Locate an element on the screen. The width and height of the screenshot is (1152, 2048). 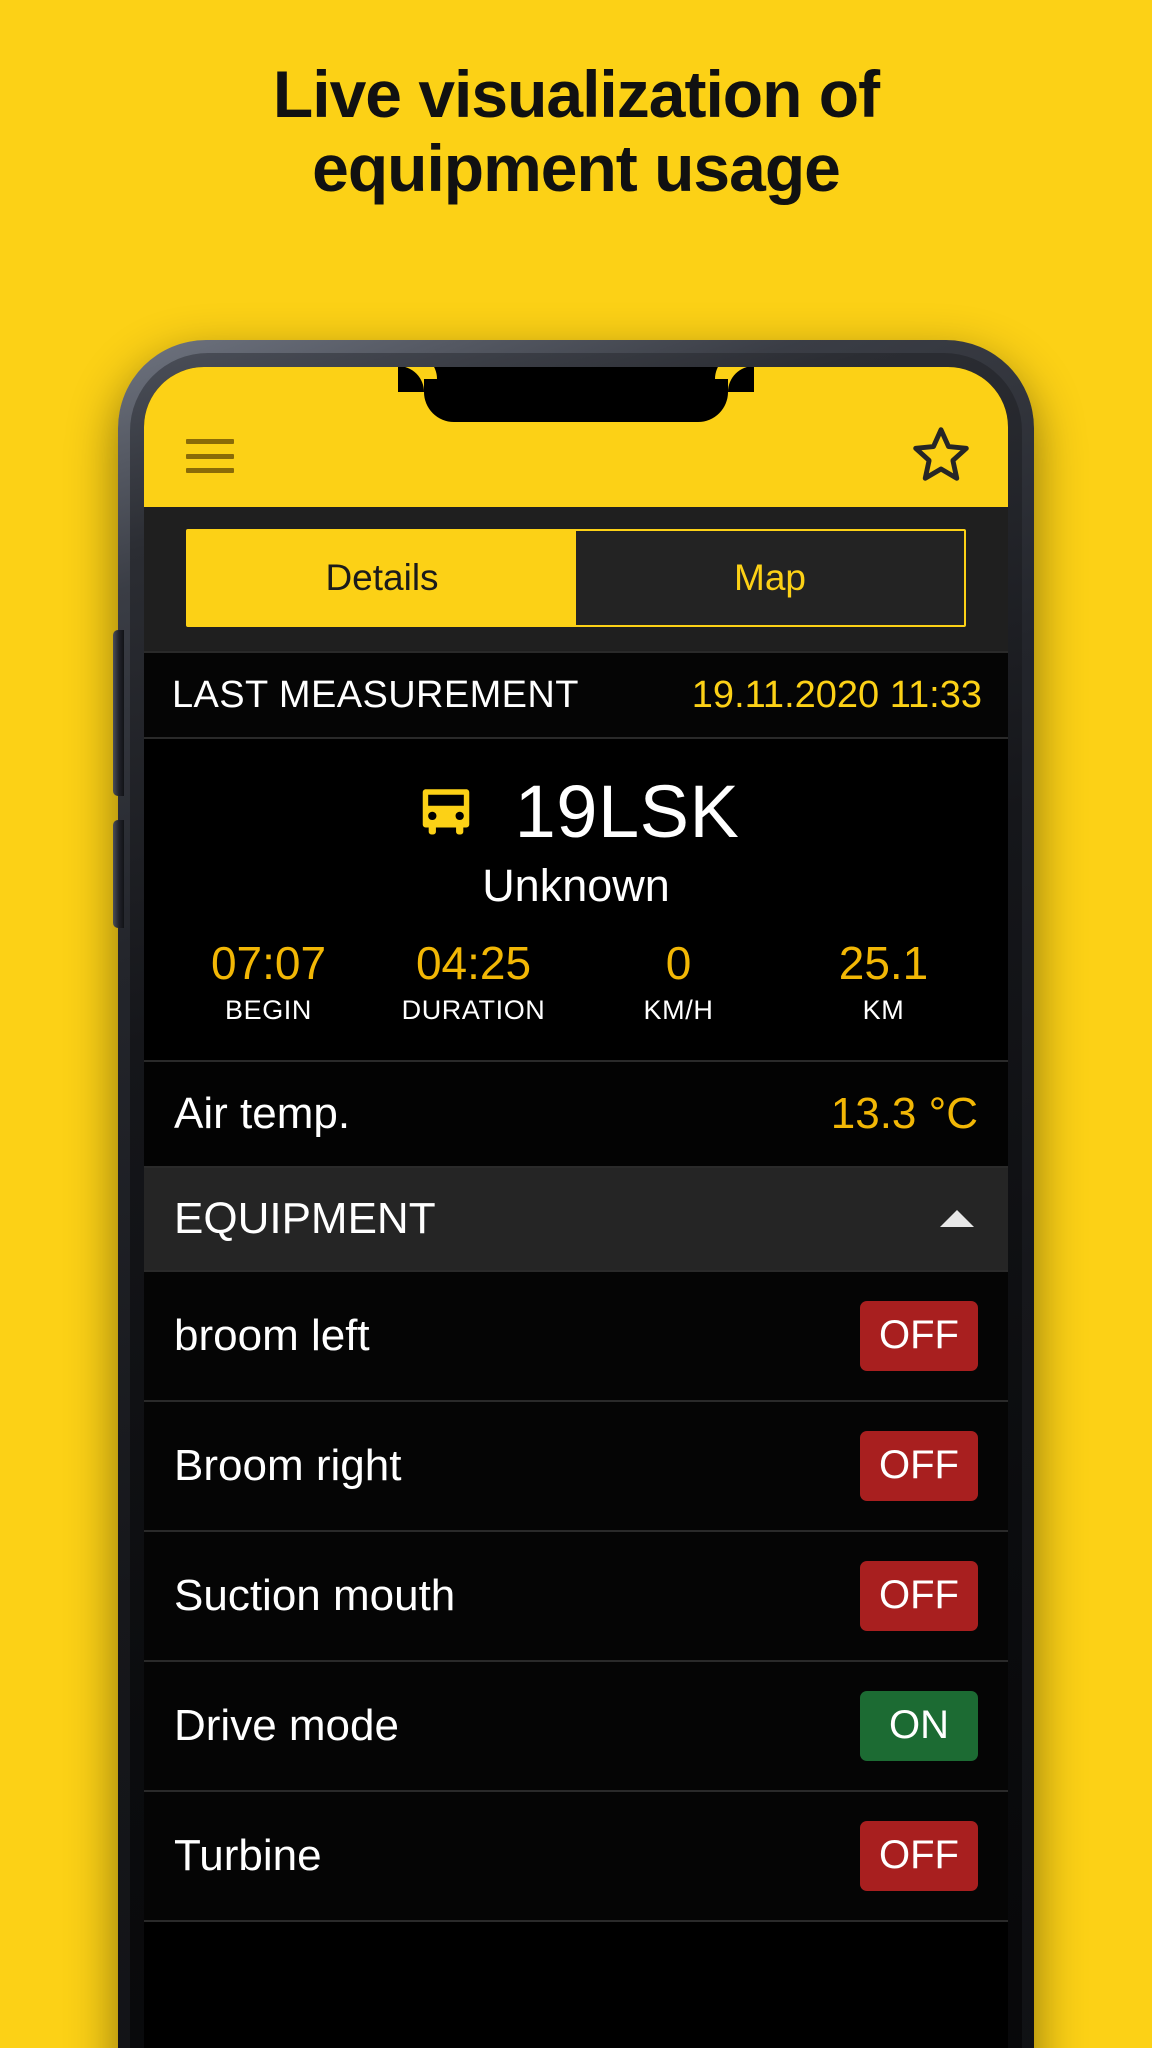
stat-duration: 04:25 DURATION is located at coordinates (473, 982).